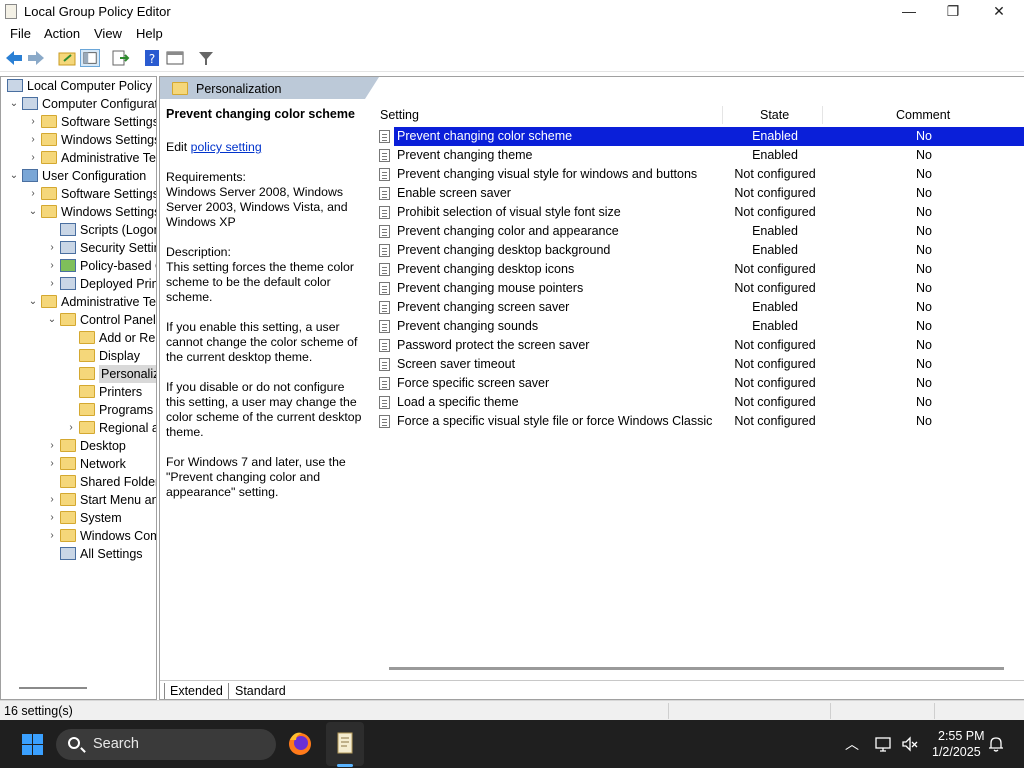  Describe the element at coordinates (166, 744) in the screenshot. I see `taskbar-search: Search` at that location.